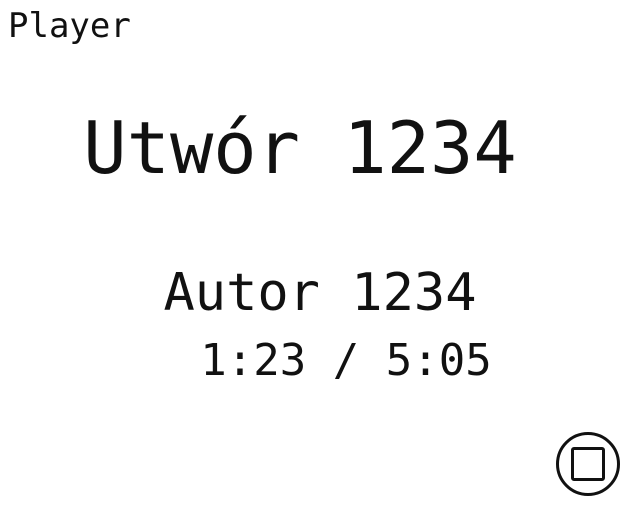 The image size is (640, 512). I want to click on current-time: 1:23, so click(253, 360).